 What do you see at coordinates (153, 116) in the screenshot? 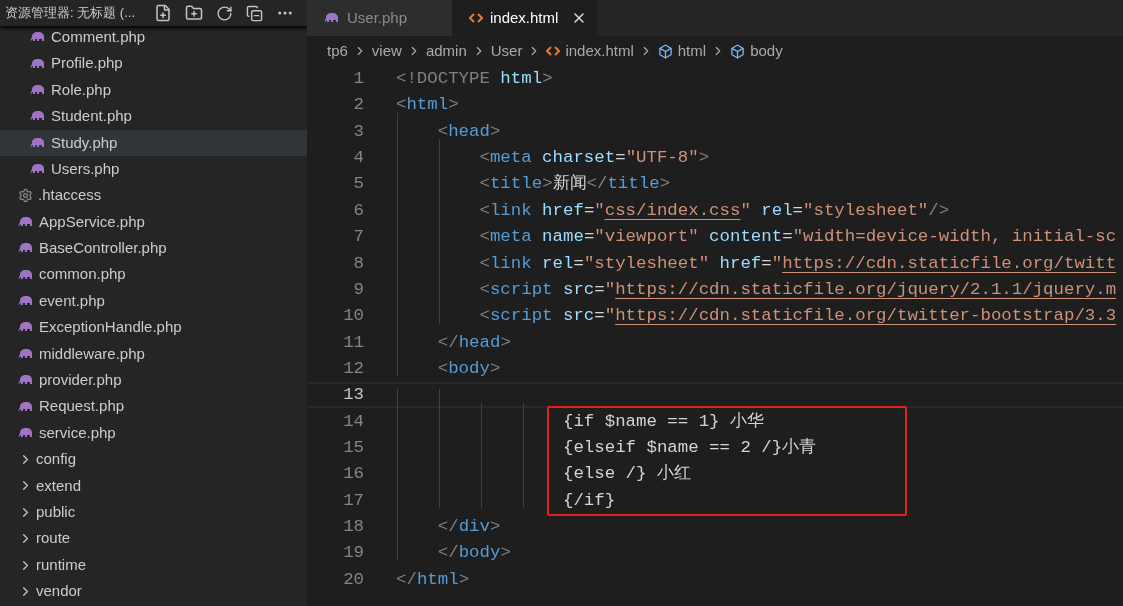
I see `explorer-item: Student.php` at bounding box center [153, 116].